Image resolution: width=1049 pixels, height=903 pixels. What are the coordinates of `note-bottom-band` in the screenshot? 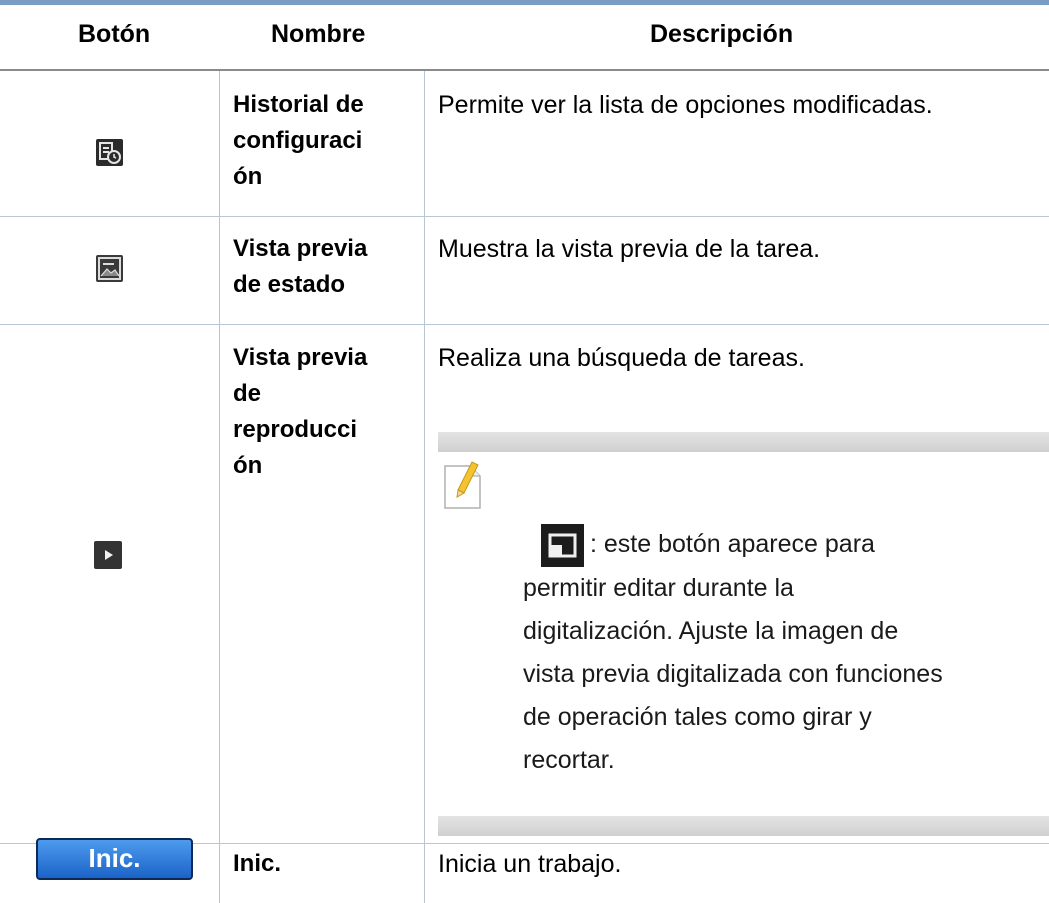 It's located at (743, 826).